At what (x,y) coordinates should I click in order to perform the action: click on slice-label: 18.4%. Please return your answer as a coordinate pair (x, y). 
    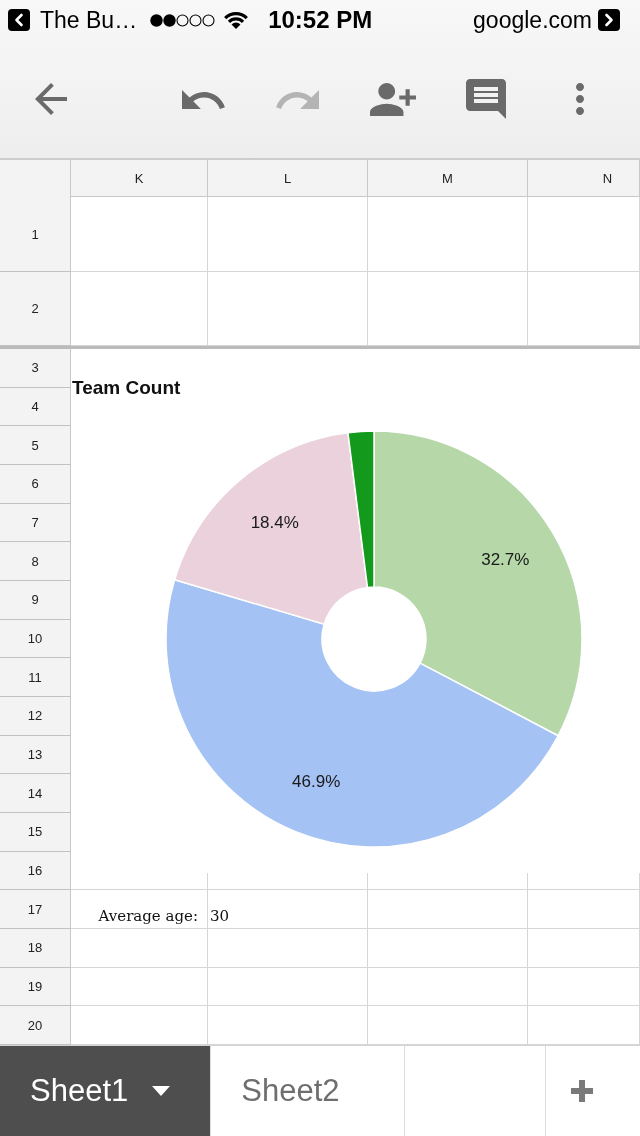
    Looking at the image, I should click on (274, 522).